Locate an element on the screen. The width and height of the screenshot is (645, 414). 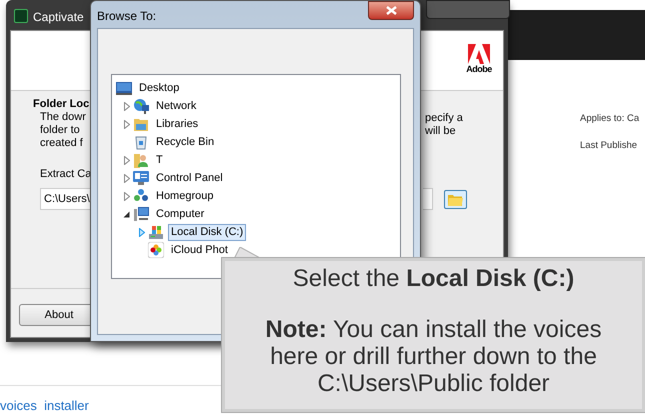
tree-item: Desktop is located at coordinates (159, 88).